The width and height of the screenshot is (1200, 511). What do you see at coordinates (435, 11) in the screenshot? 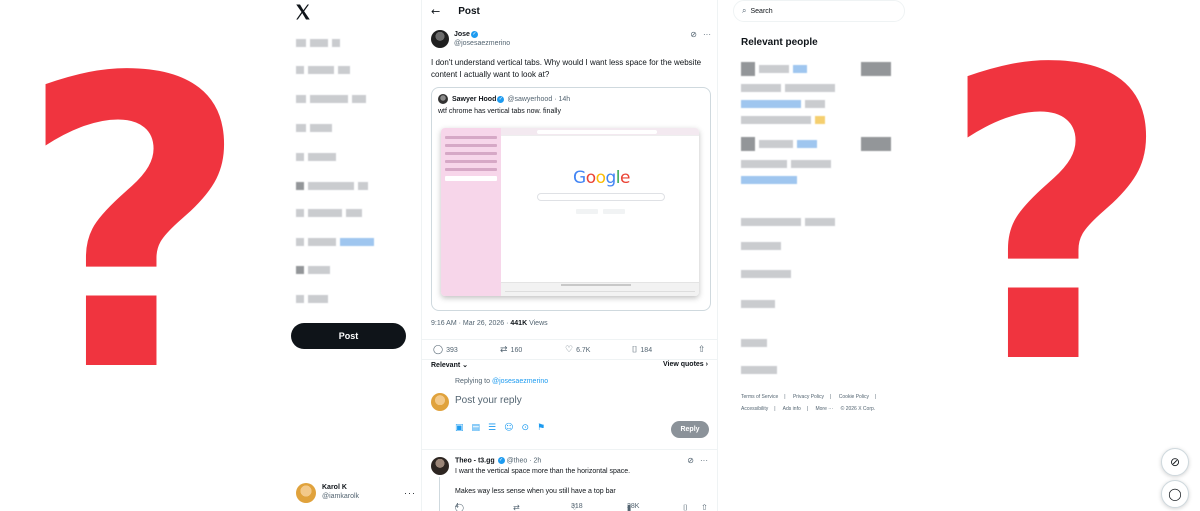
I see `back-arrow-icon: ←` at bounding box center [435, 11].